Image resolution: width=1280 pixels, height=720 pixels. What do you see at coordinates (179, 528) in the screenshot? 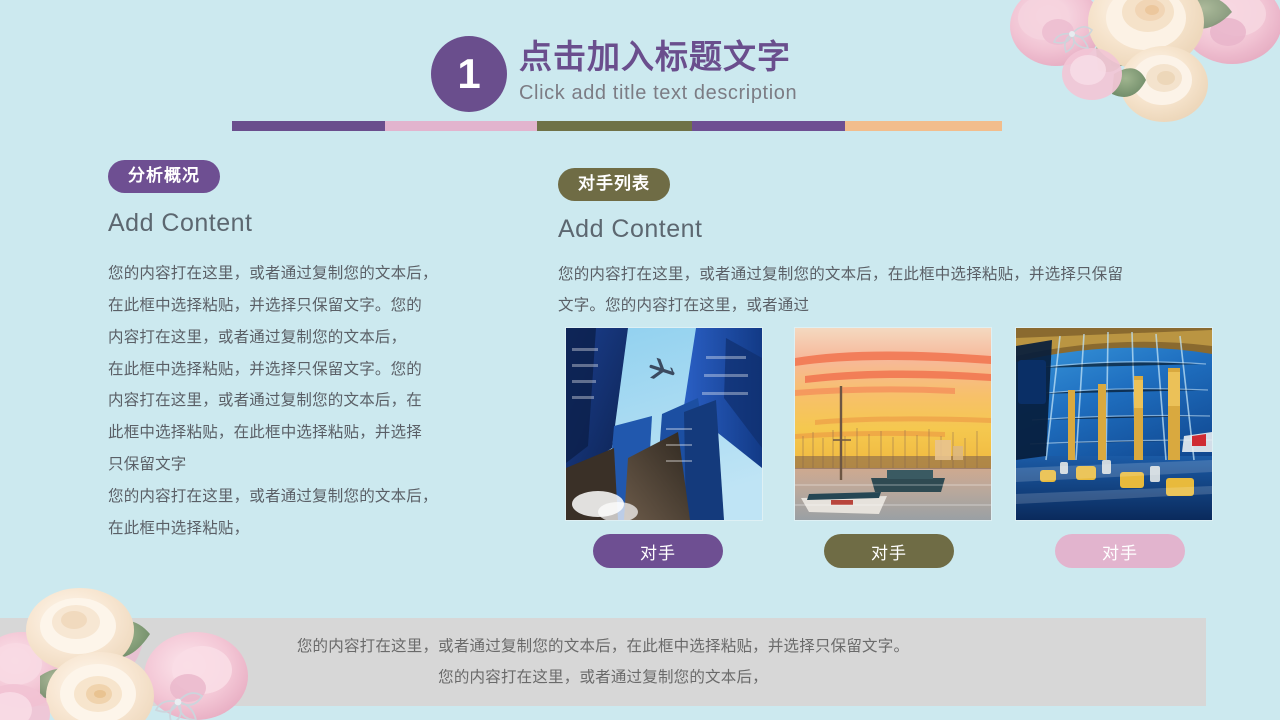
I see `text-line: 在此框中选择粘贴，` at bounding box center [179, 528].